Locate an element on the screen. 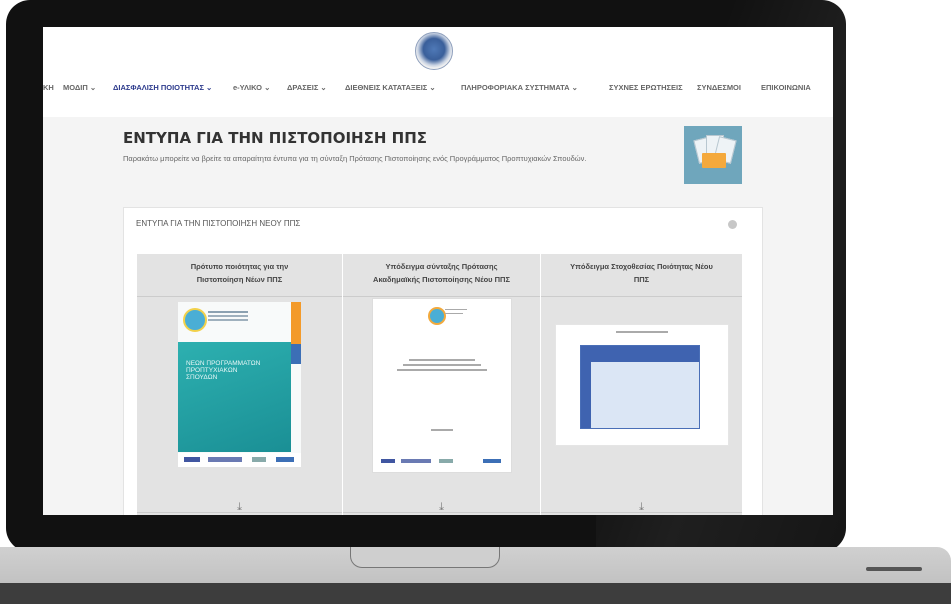  nav-item-actions: ΔΡΑΣΕΙΣ ⌄ is located at coordinates (307, 87).